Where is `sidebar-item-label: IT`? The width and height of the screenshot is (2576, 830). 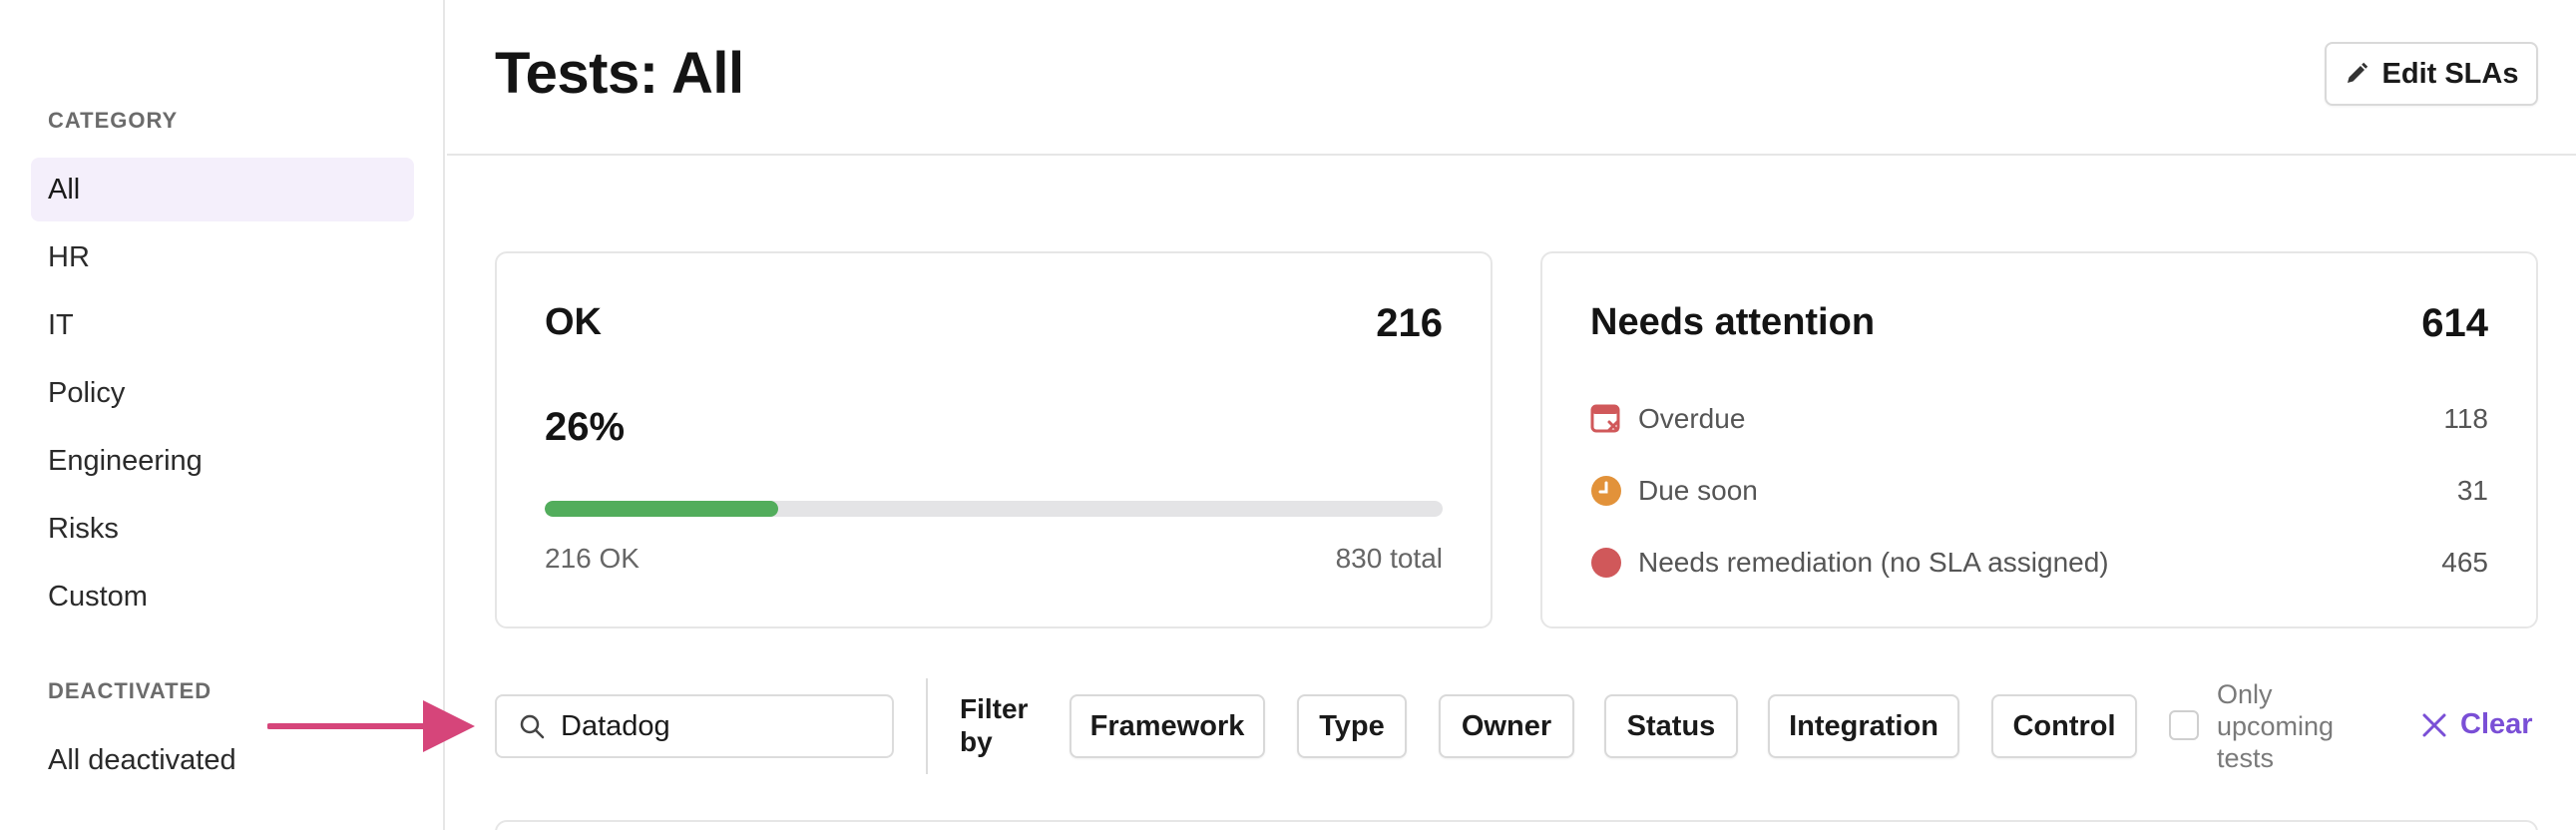
sidebar-item-label: IT is located at coordinates (61, 324).